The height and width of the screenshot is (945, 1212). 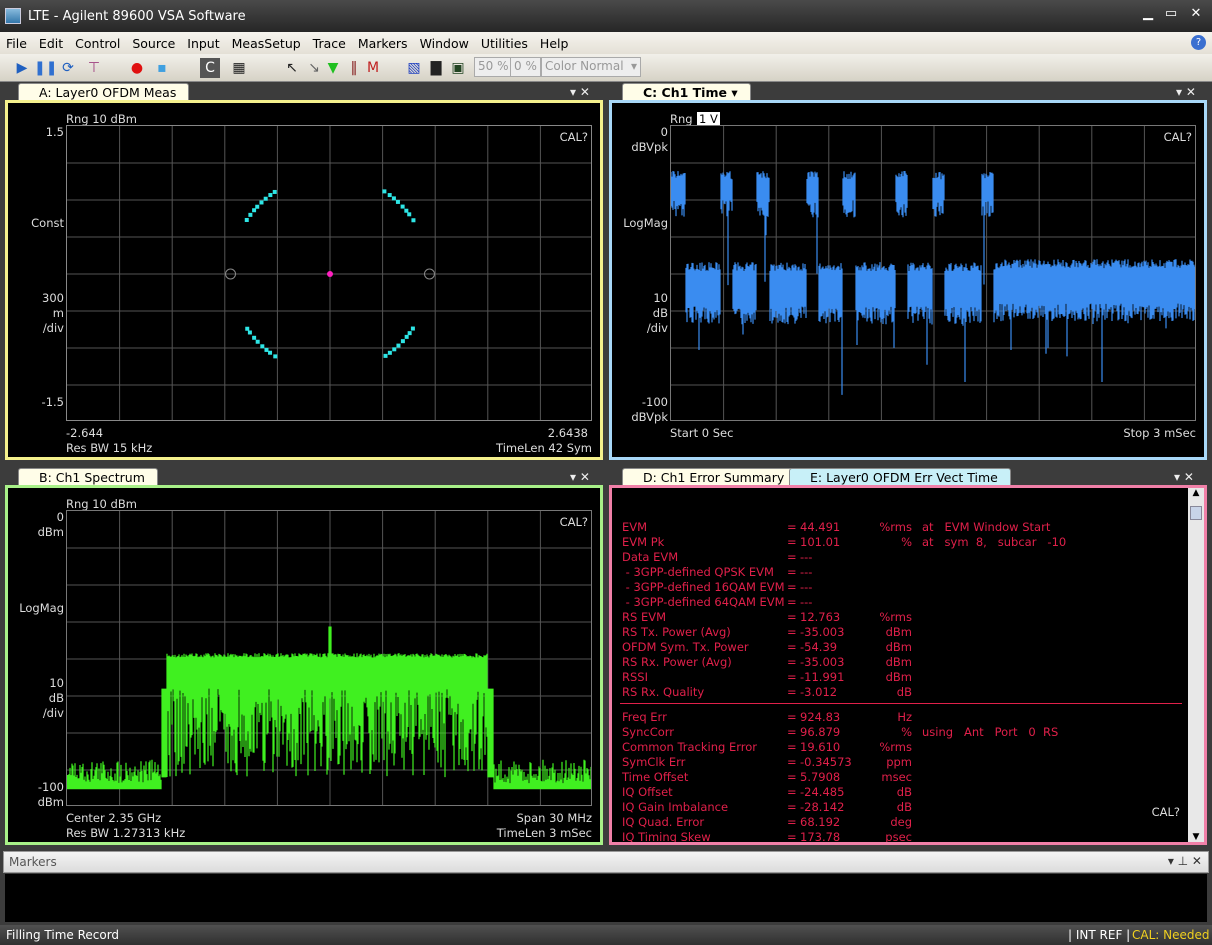 What do you see at coordinates (1185, 861) in the screenshot?
I see `markers-pin-close-icon: ▾ ⊥ ✕` at bounding box center [1185, 861].